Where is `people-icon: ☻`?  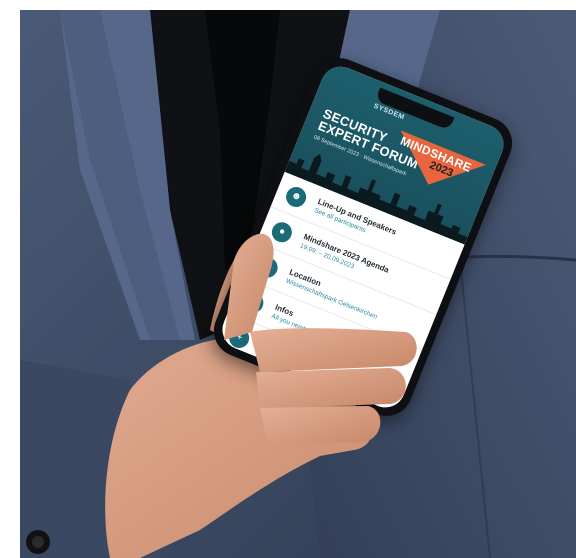
people-icon: ☻ is located at coordinates (296, 196).